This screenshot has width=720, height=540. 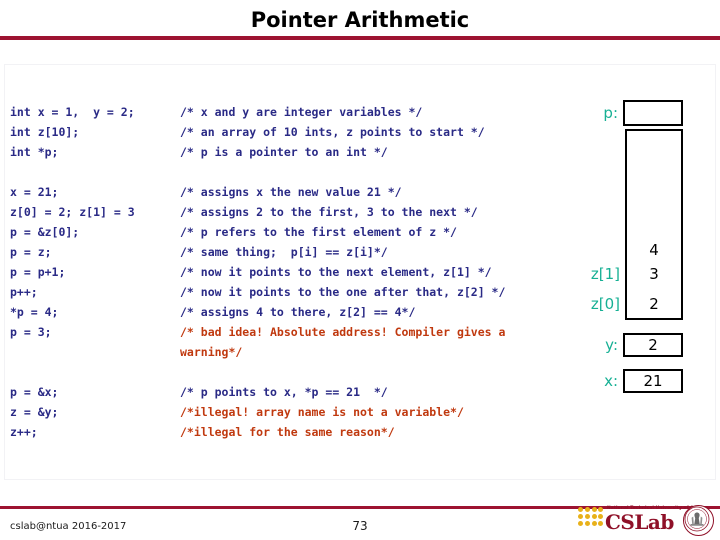 I want to click on code-comment: /* x and y are integer variables */, so click(x=301, y=112).